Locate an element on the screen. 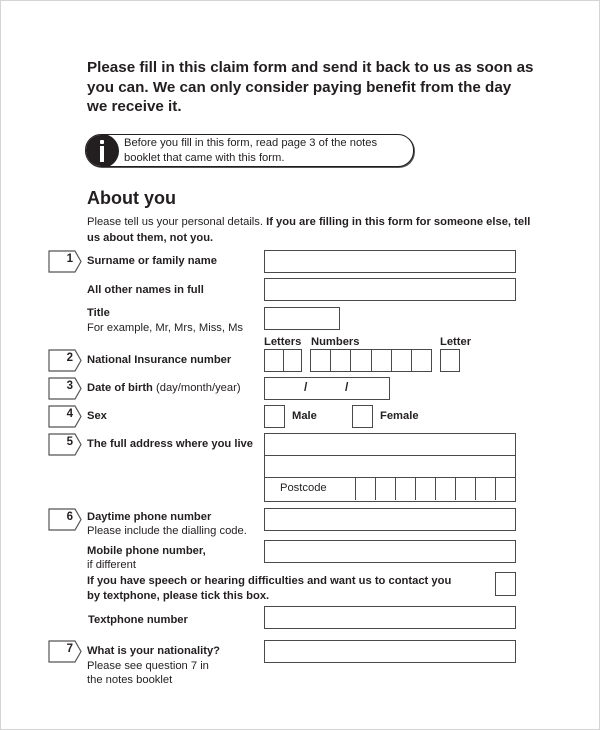  dob-input: / / is located at coordinates (327, 388).